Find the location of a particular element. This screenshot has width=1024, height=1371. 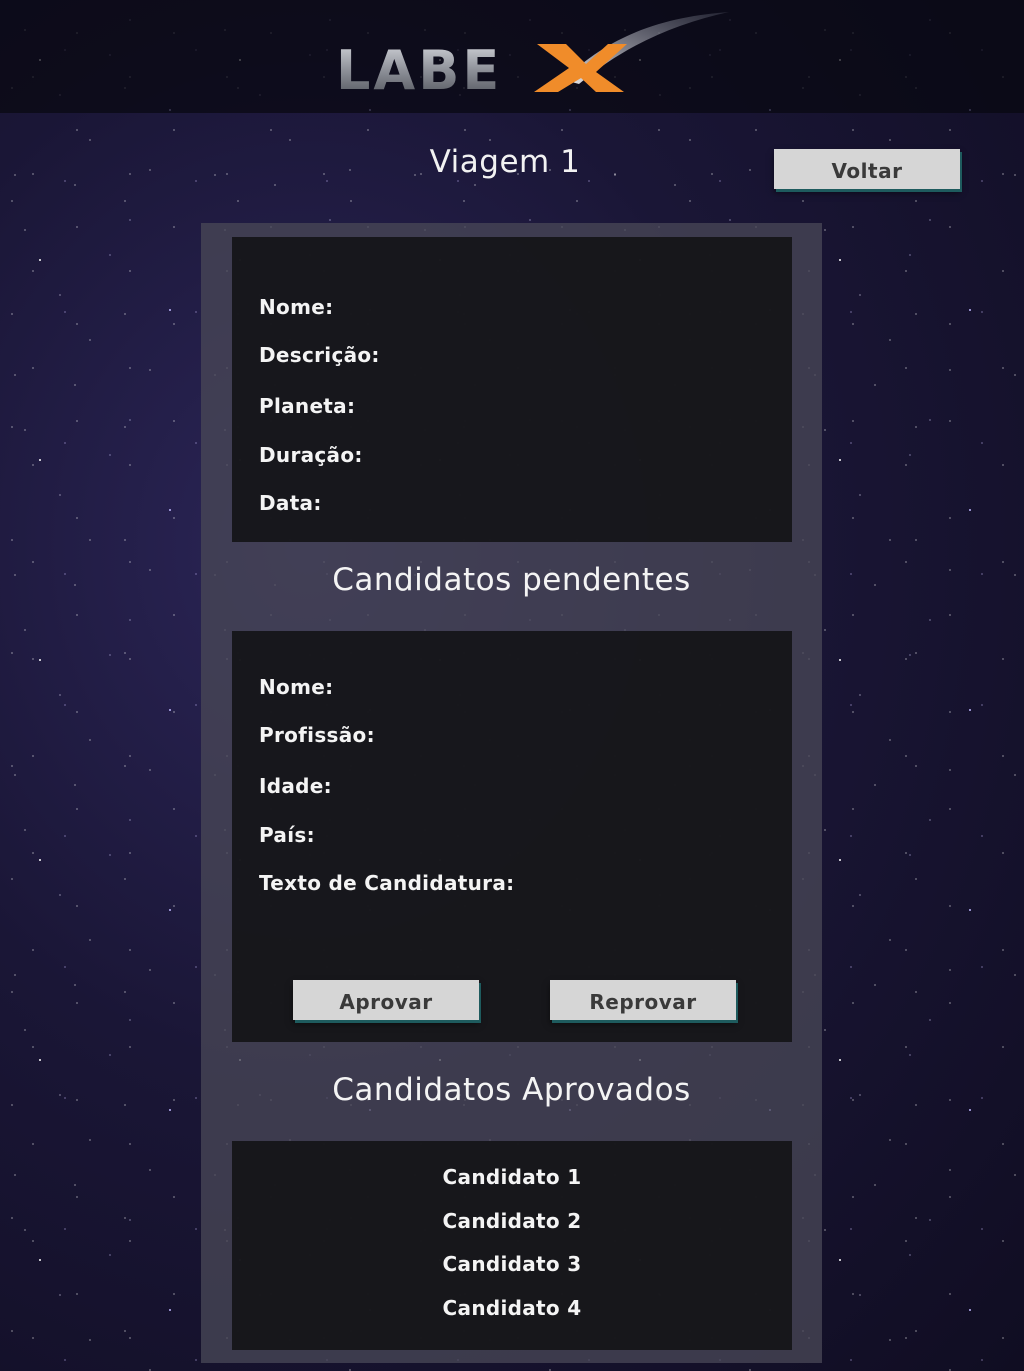

trip-info-card: Nome: Descrição: Planeta: Duração: Data: is located at coordinates (512, 389).